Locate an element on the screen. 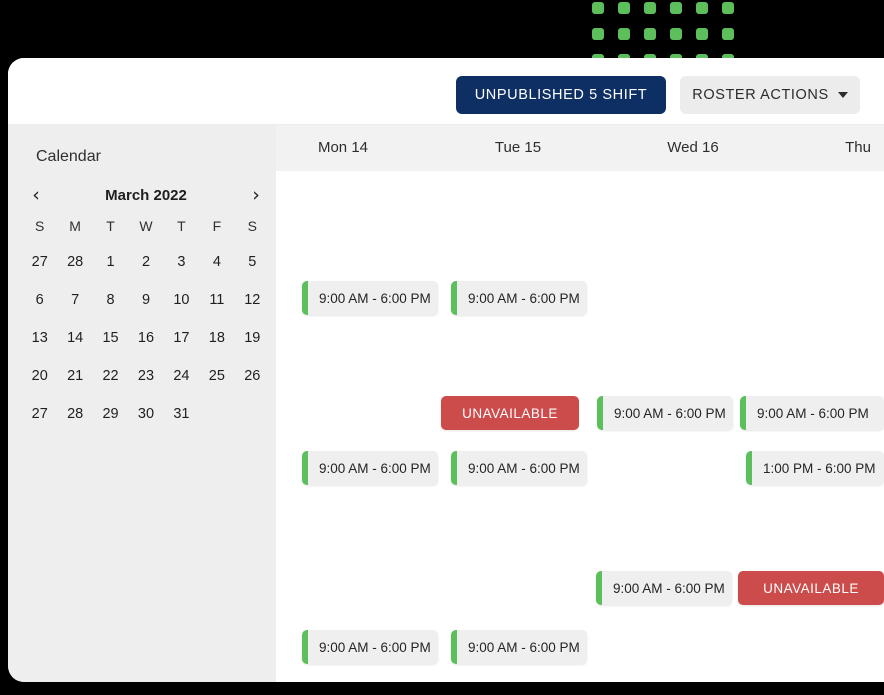 This screenshot has width=884, height=695. chevron-down-icon is located at coordinates (842, 95).